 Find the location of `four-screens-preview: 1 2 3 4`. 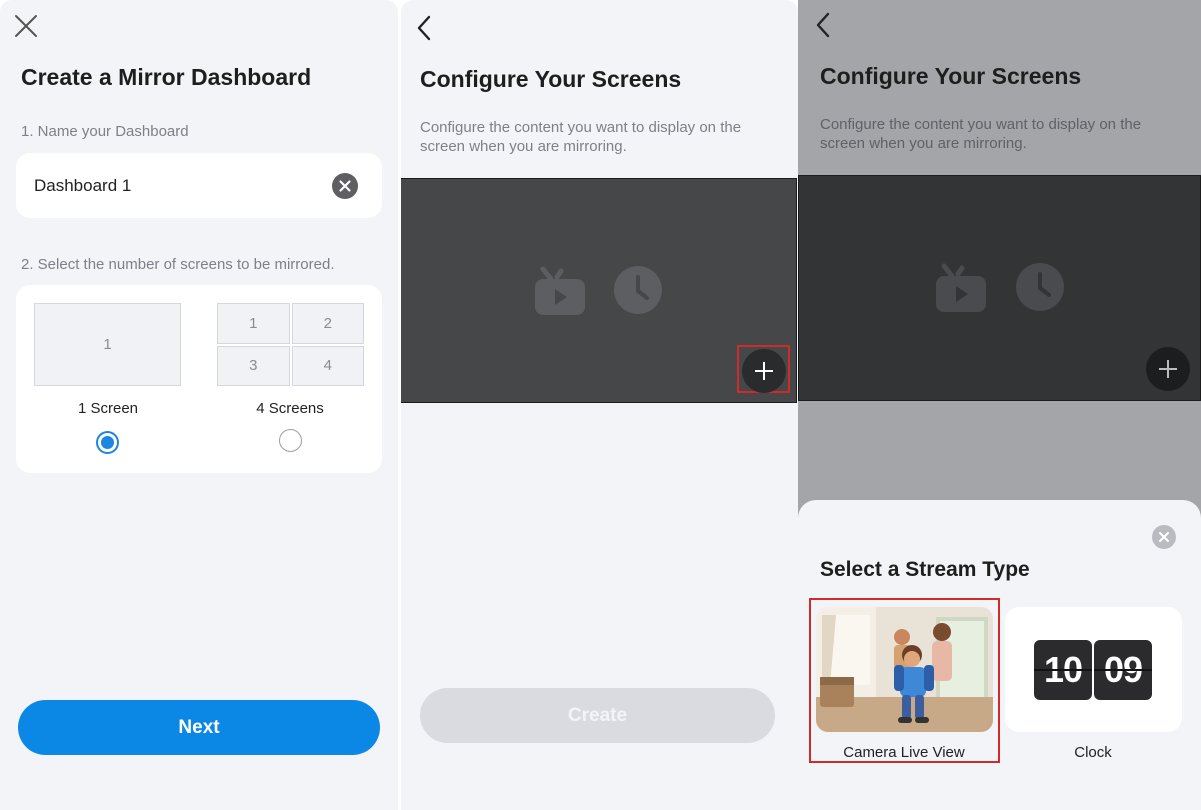

four-screens-preview: 1 2 3 4 is located at coordinates (290, 344).